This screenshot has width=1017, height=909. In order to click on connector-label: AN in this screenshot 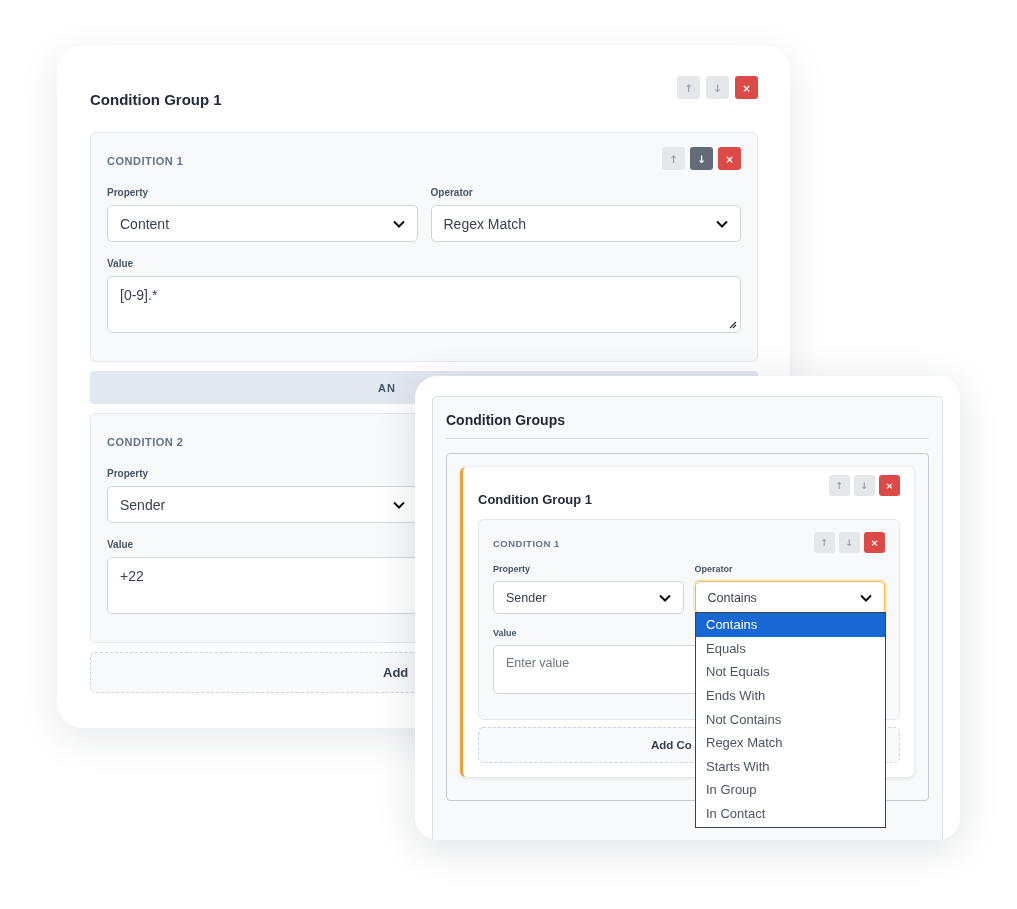, I will do `click(387, 387)`.